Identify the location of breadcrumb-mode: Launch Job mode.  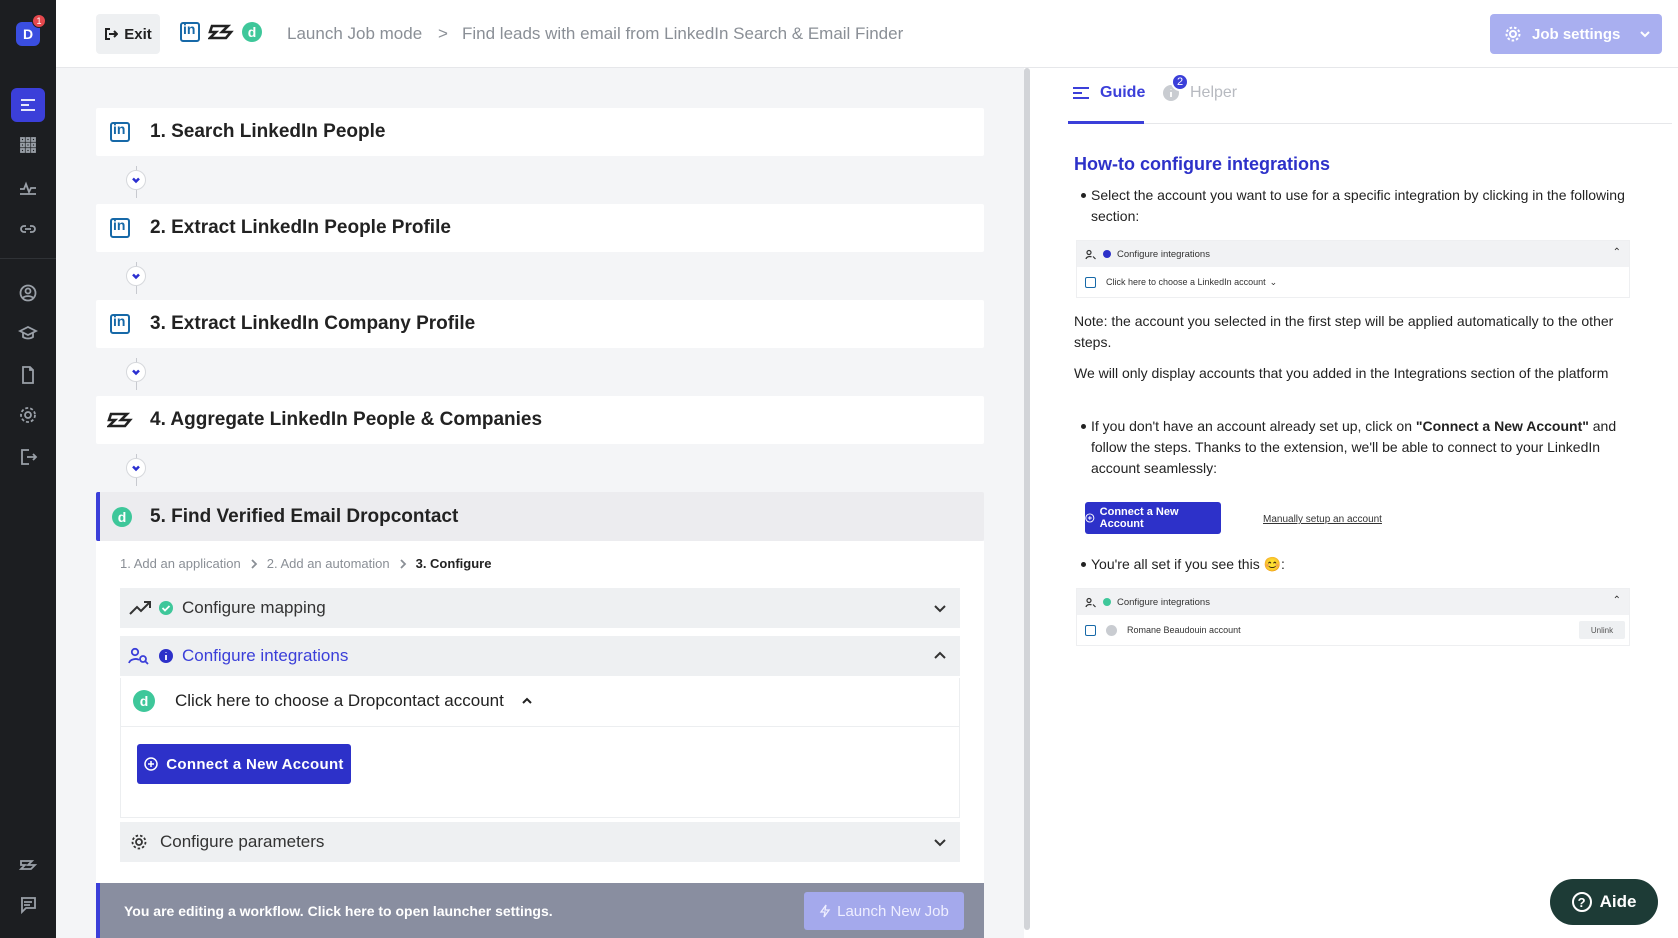
(354, 34).